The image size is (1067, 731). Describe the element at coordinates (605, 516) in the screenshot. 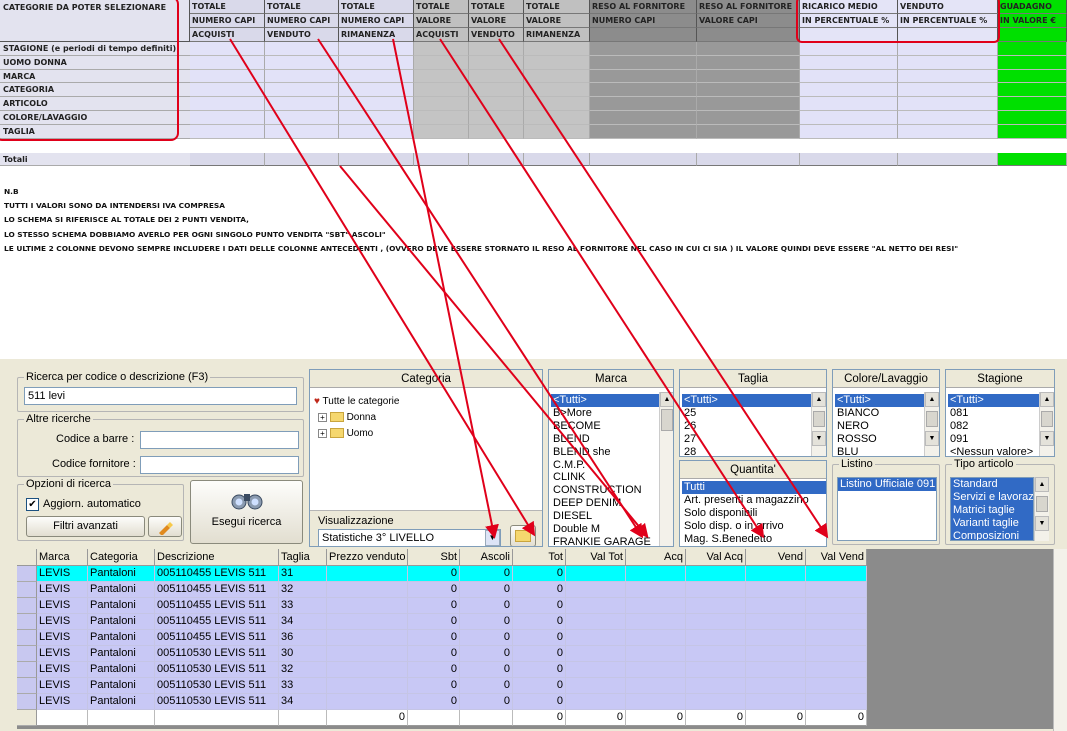

I see `list-item: DIESEL` at that location.